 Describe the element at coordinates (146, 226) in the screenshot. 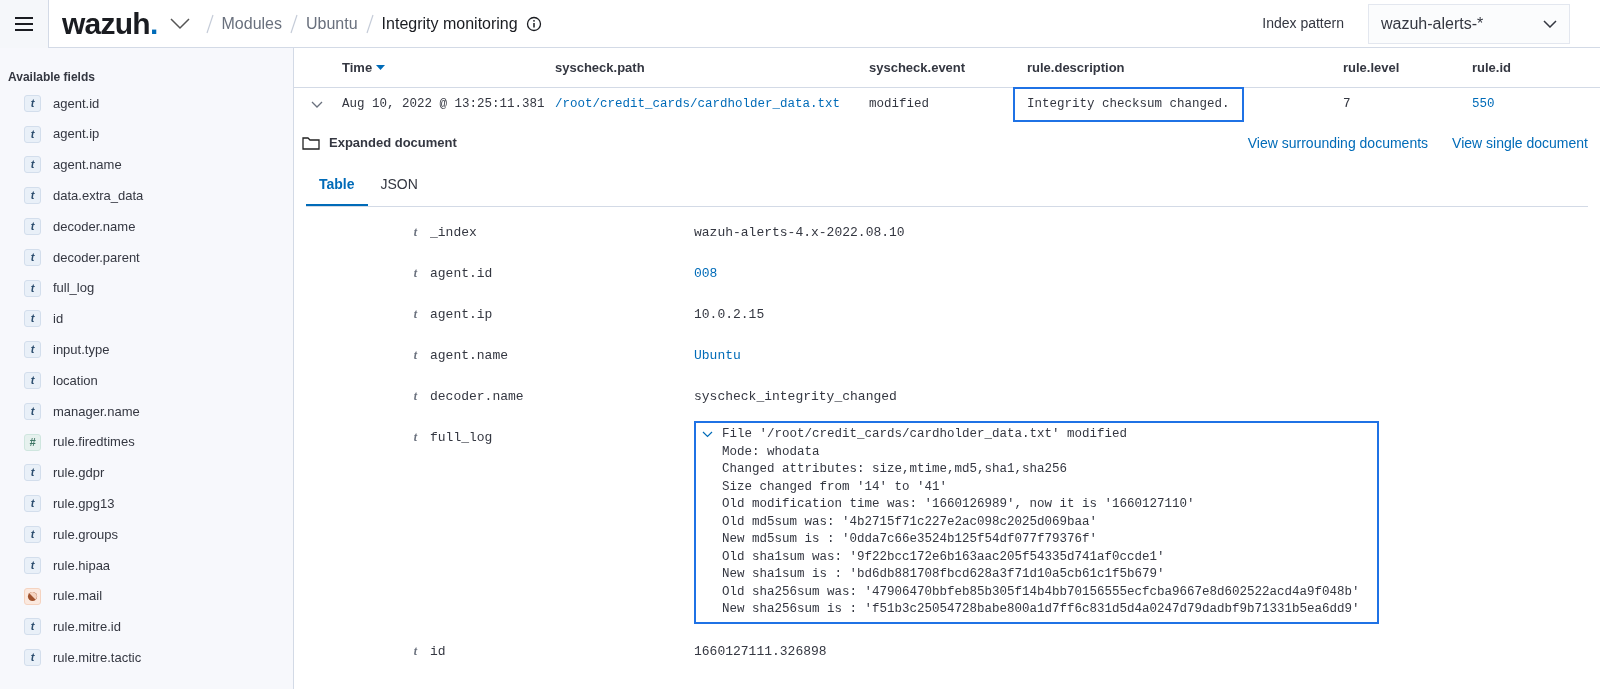

I see `field-item: t decoder.name` at that location.